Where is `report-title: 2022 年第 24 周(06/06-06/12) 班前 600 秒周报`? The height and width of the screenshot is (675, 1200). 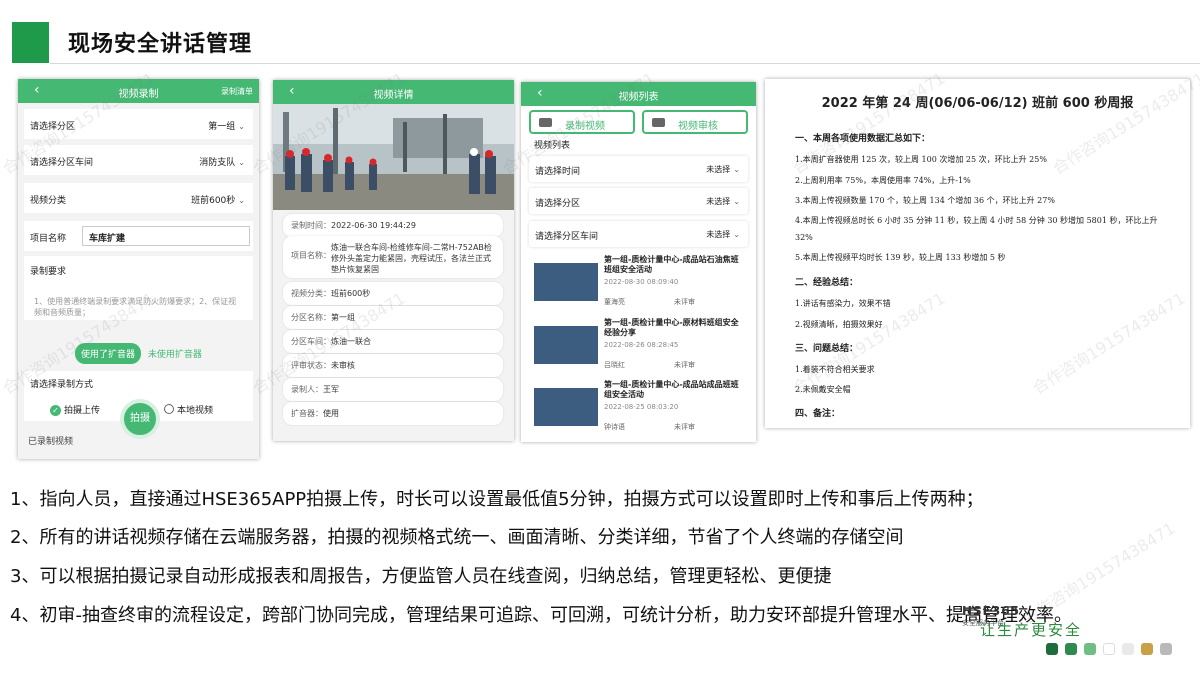 report-title: 2022 年第 24 周(06/06-06/12) 班前 600 秒周报 is located at coordinates (977, 103).